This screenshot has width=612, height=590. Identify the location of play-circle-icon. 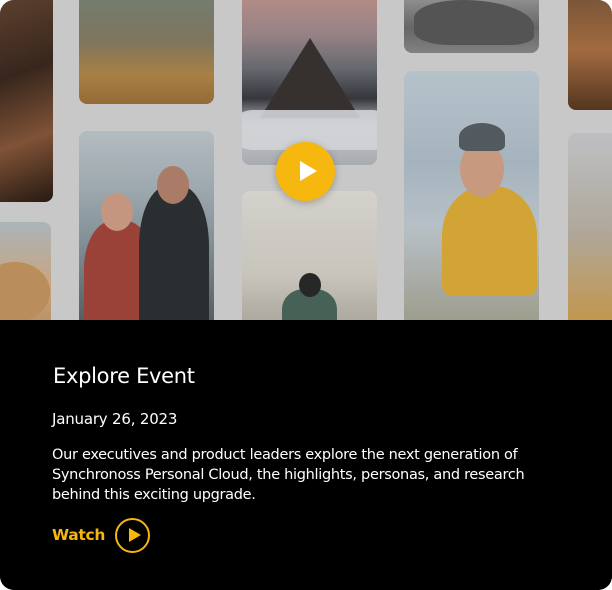
(133, 535).